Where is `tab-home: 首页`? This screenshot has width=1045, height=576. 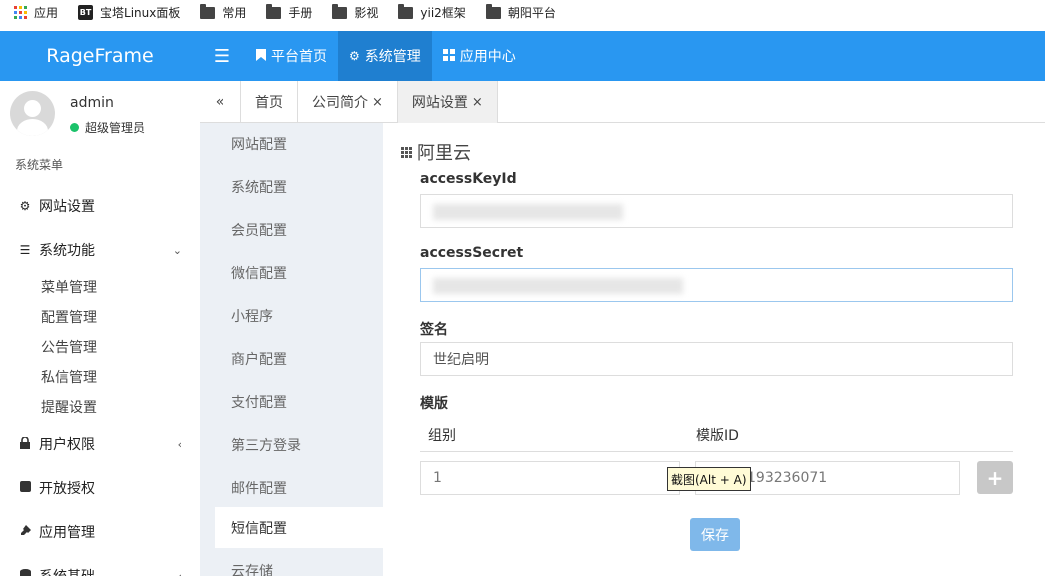 tab-home: 首页 is located at coordinates (269, 102).